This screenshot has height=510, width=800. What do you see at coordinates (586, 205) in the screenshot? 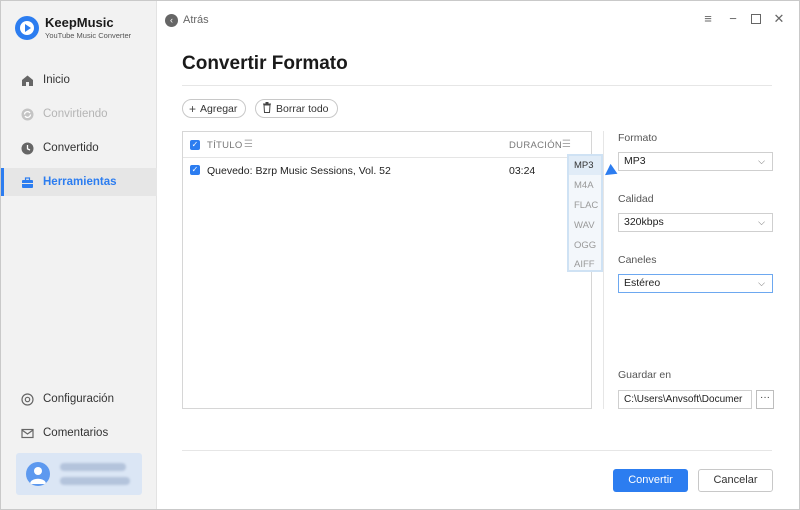
I see `format-option-flac: FLAC` at bounding box center [586, 205].